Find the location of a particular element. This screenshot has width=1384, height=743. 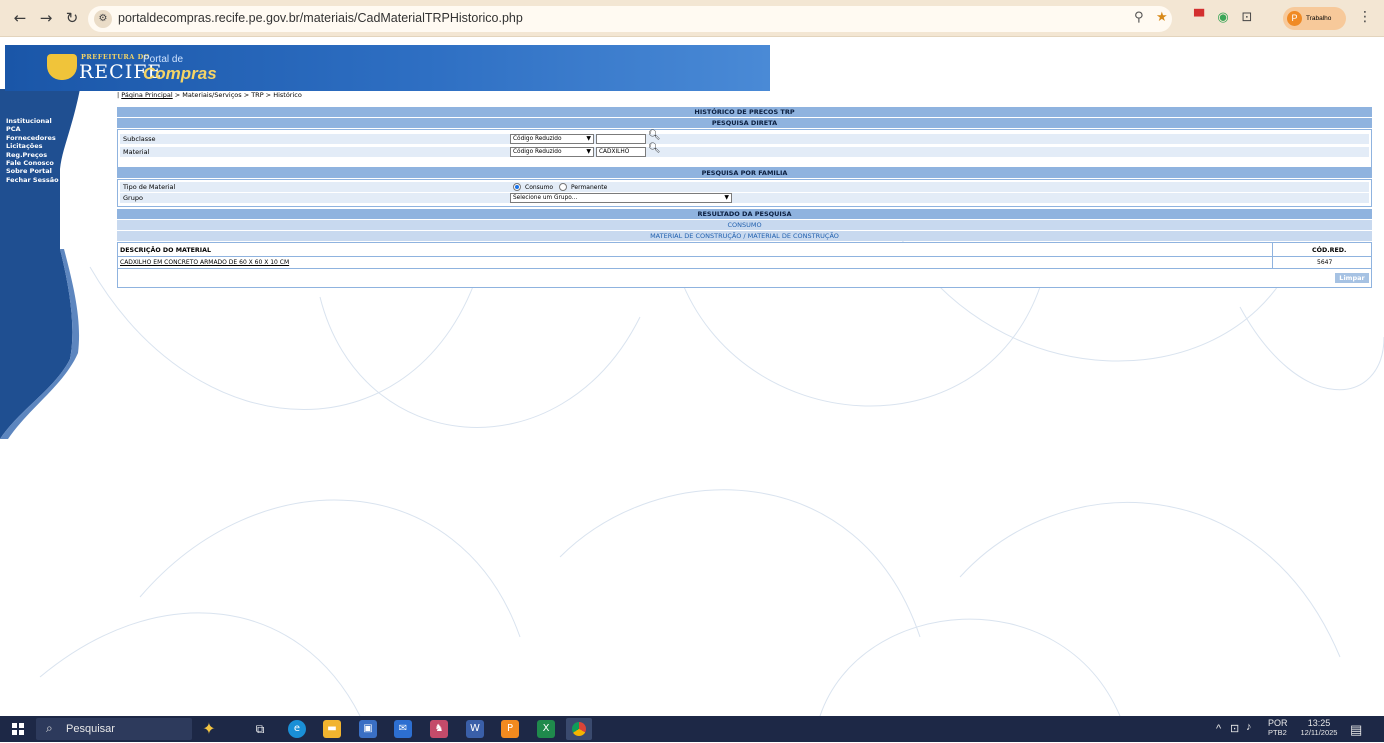

reload-icon: ↻ is located at coordinates (72, 18).